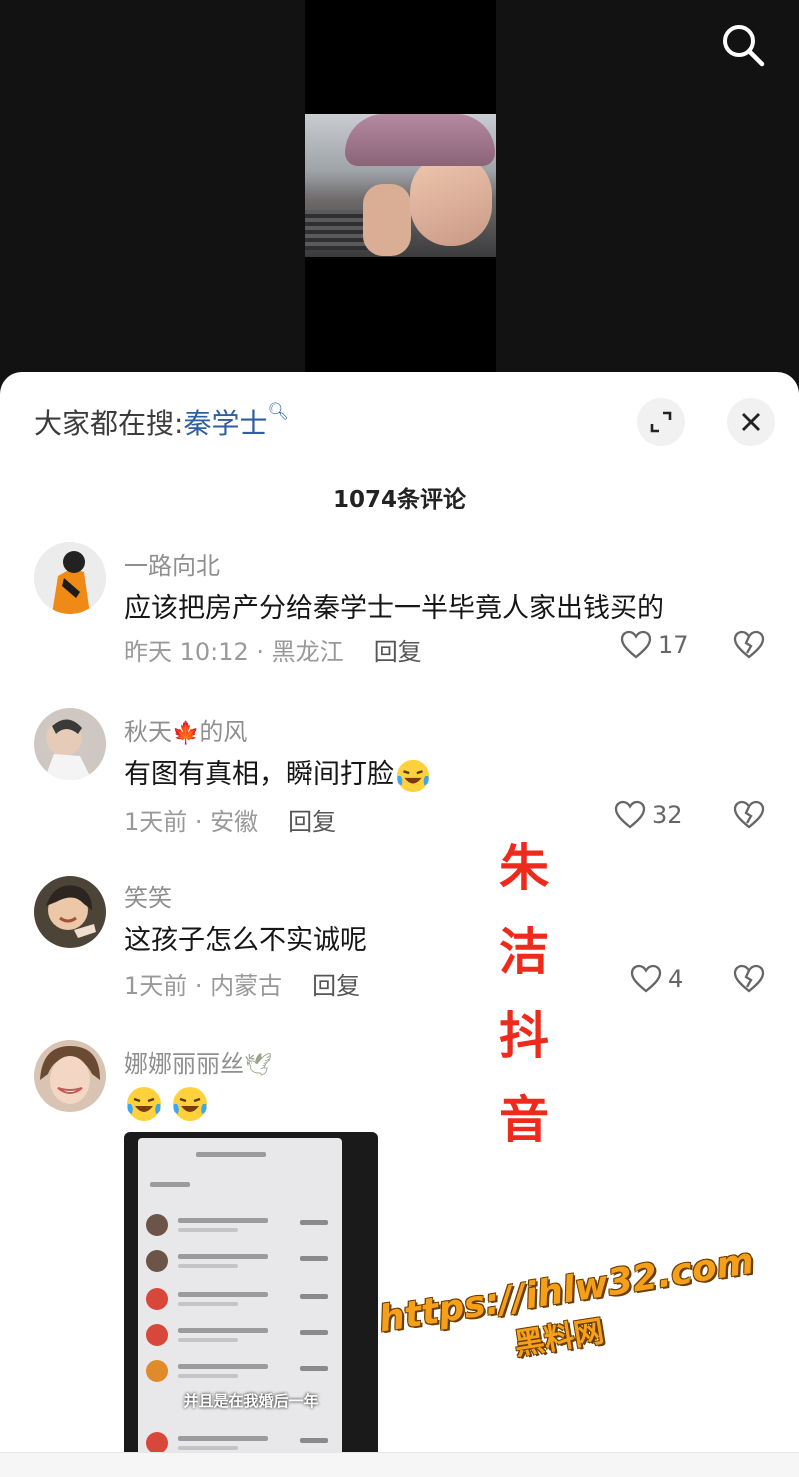 The image size is (799, 1477). I want to click on comment-text: 有图有真相，瞬间打脸, so click(278, 773).